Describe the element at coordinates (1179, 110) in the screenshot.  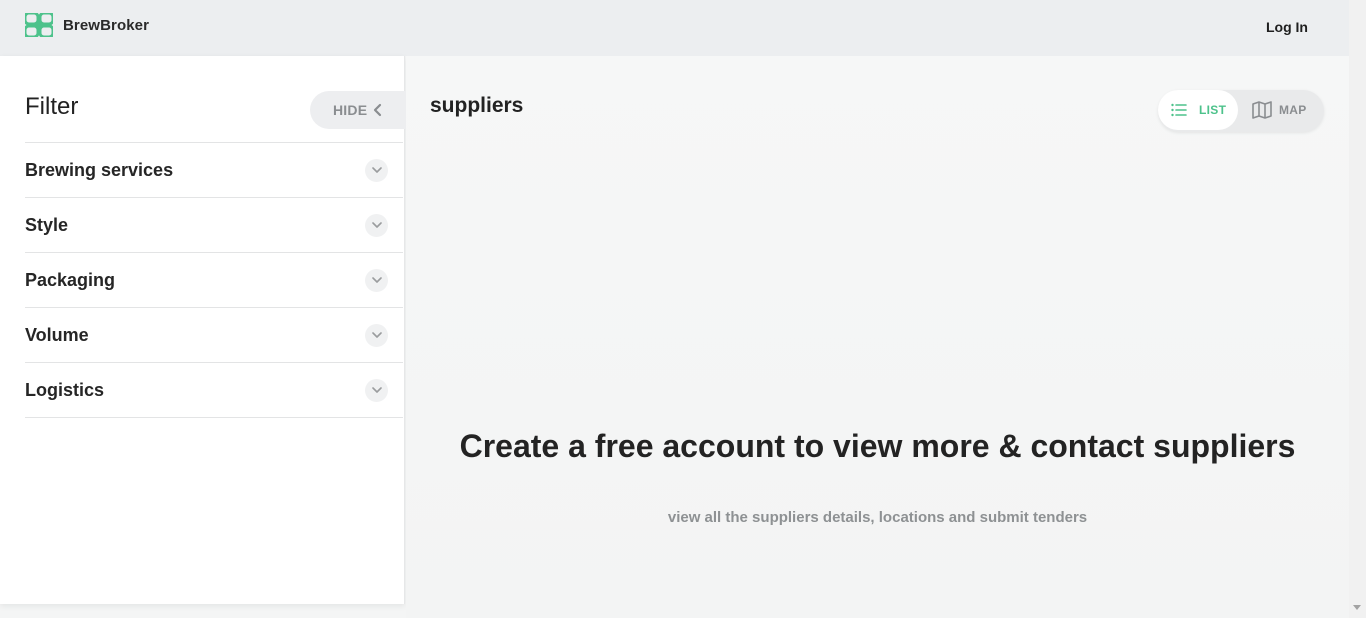
I see `list-icon` at that location.